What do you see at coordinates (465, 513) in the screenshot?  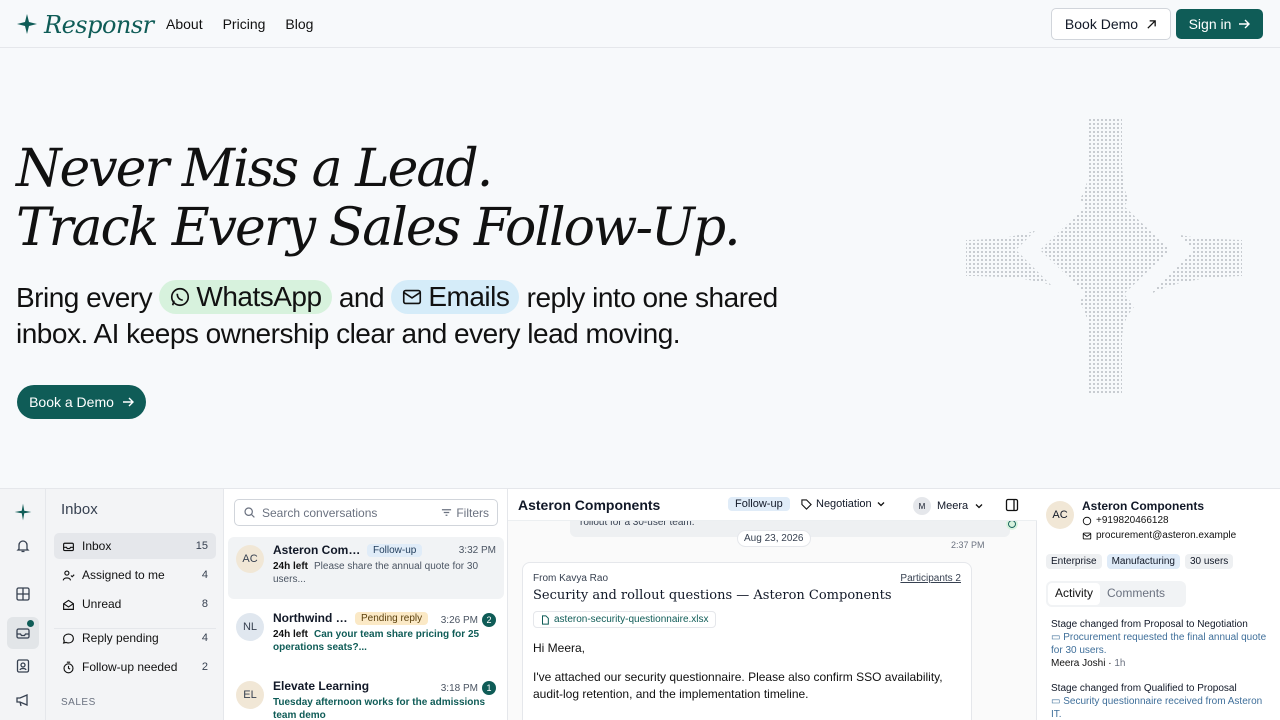 I see `filters-button: Filters` at bounding box center [465, 513].